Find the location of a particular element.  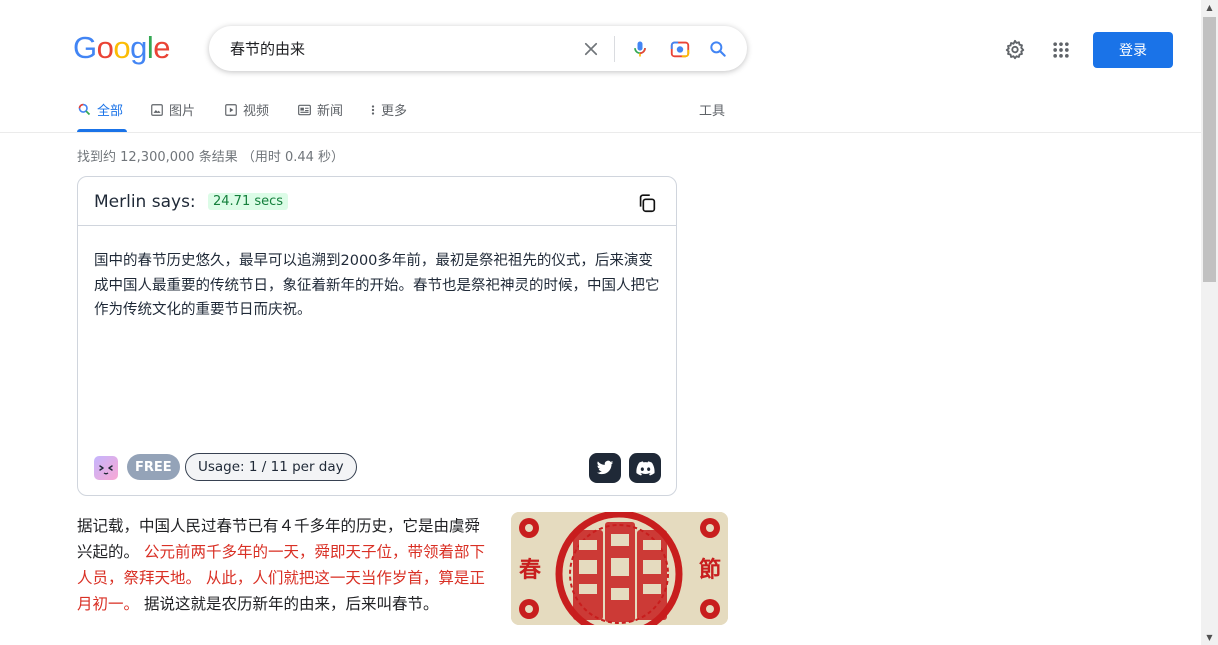

logo-letter-g1: G is located at coordinates (85, 47).